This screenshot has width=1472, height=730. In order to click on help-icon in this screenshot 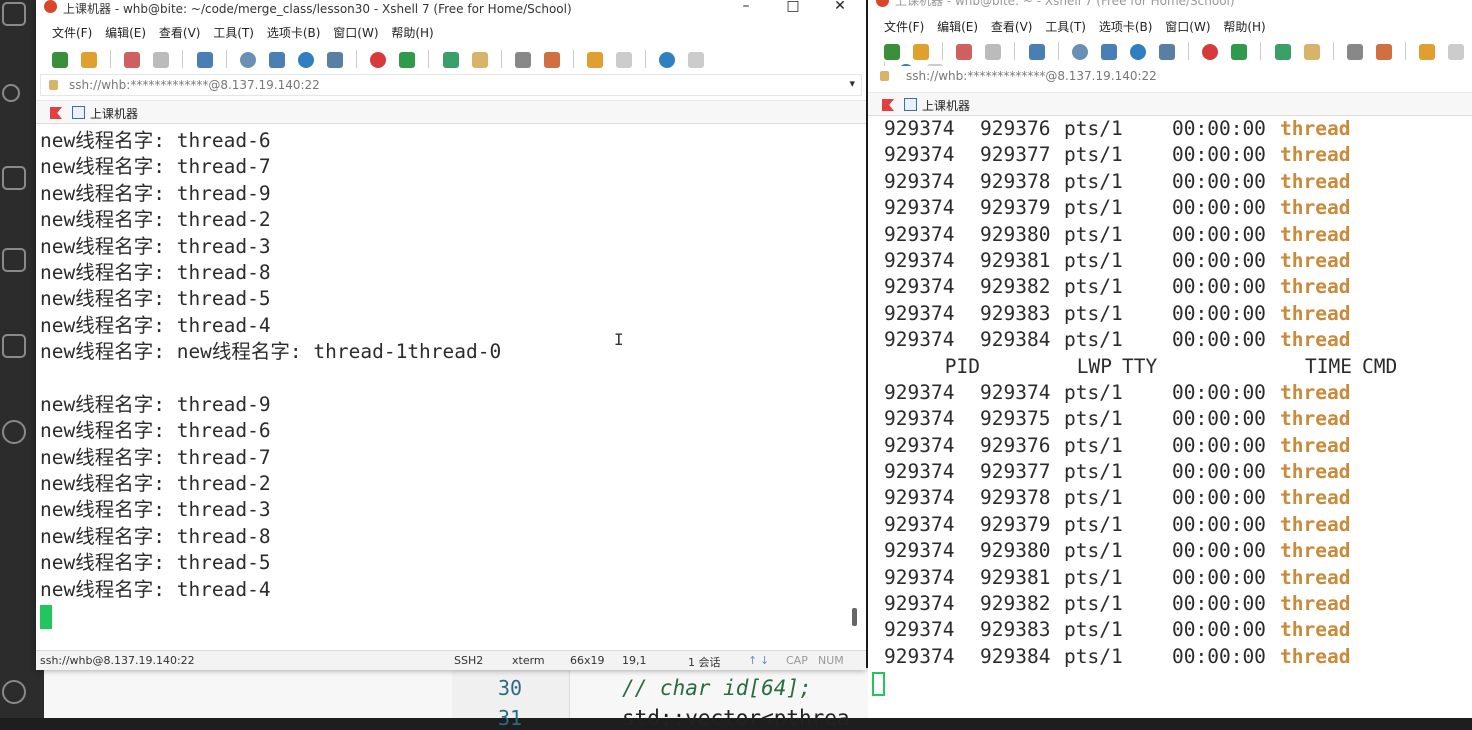, I will do `click(667, 60)`.